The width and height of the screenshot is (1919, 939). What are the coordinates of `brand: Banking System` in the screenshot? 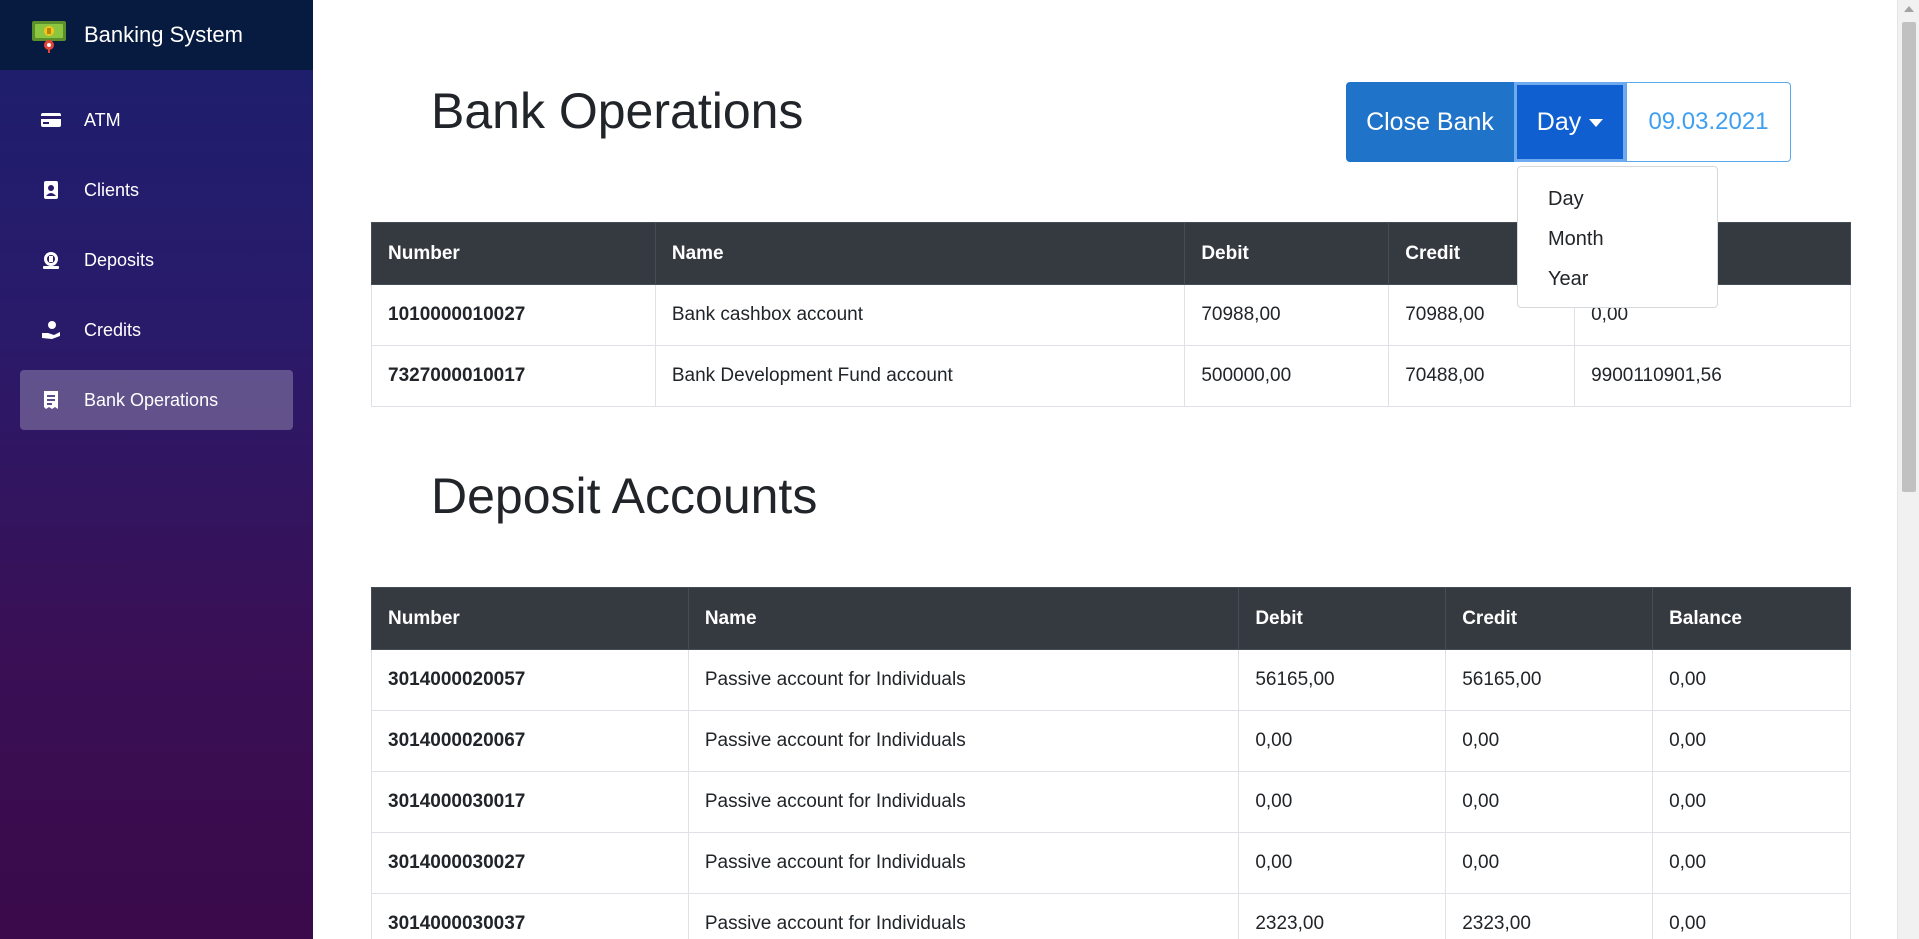 It's located at (156, 35).